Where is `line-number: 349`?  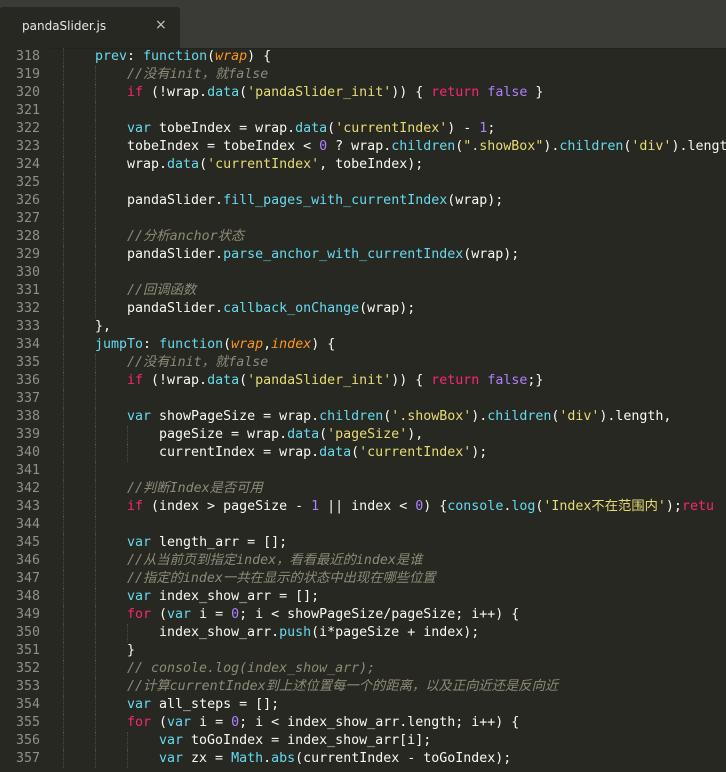 line-number: 349 is located at coordinates (27, 614).